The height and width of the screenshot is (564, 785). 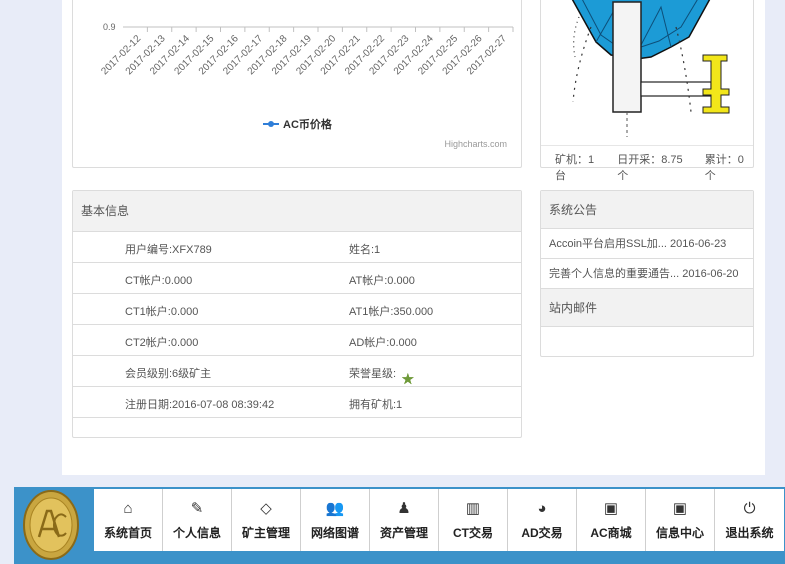 I want to click on basic-info-title: 基本信息, so click(x=297, y=211).